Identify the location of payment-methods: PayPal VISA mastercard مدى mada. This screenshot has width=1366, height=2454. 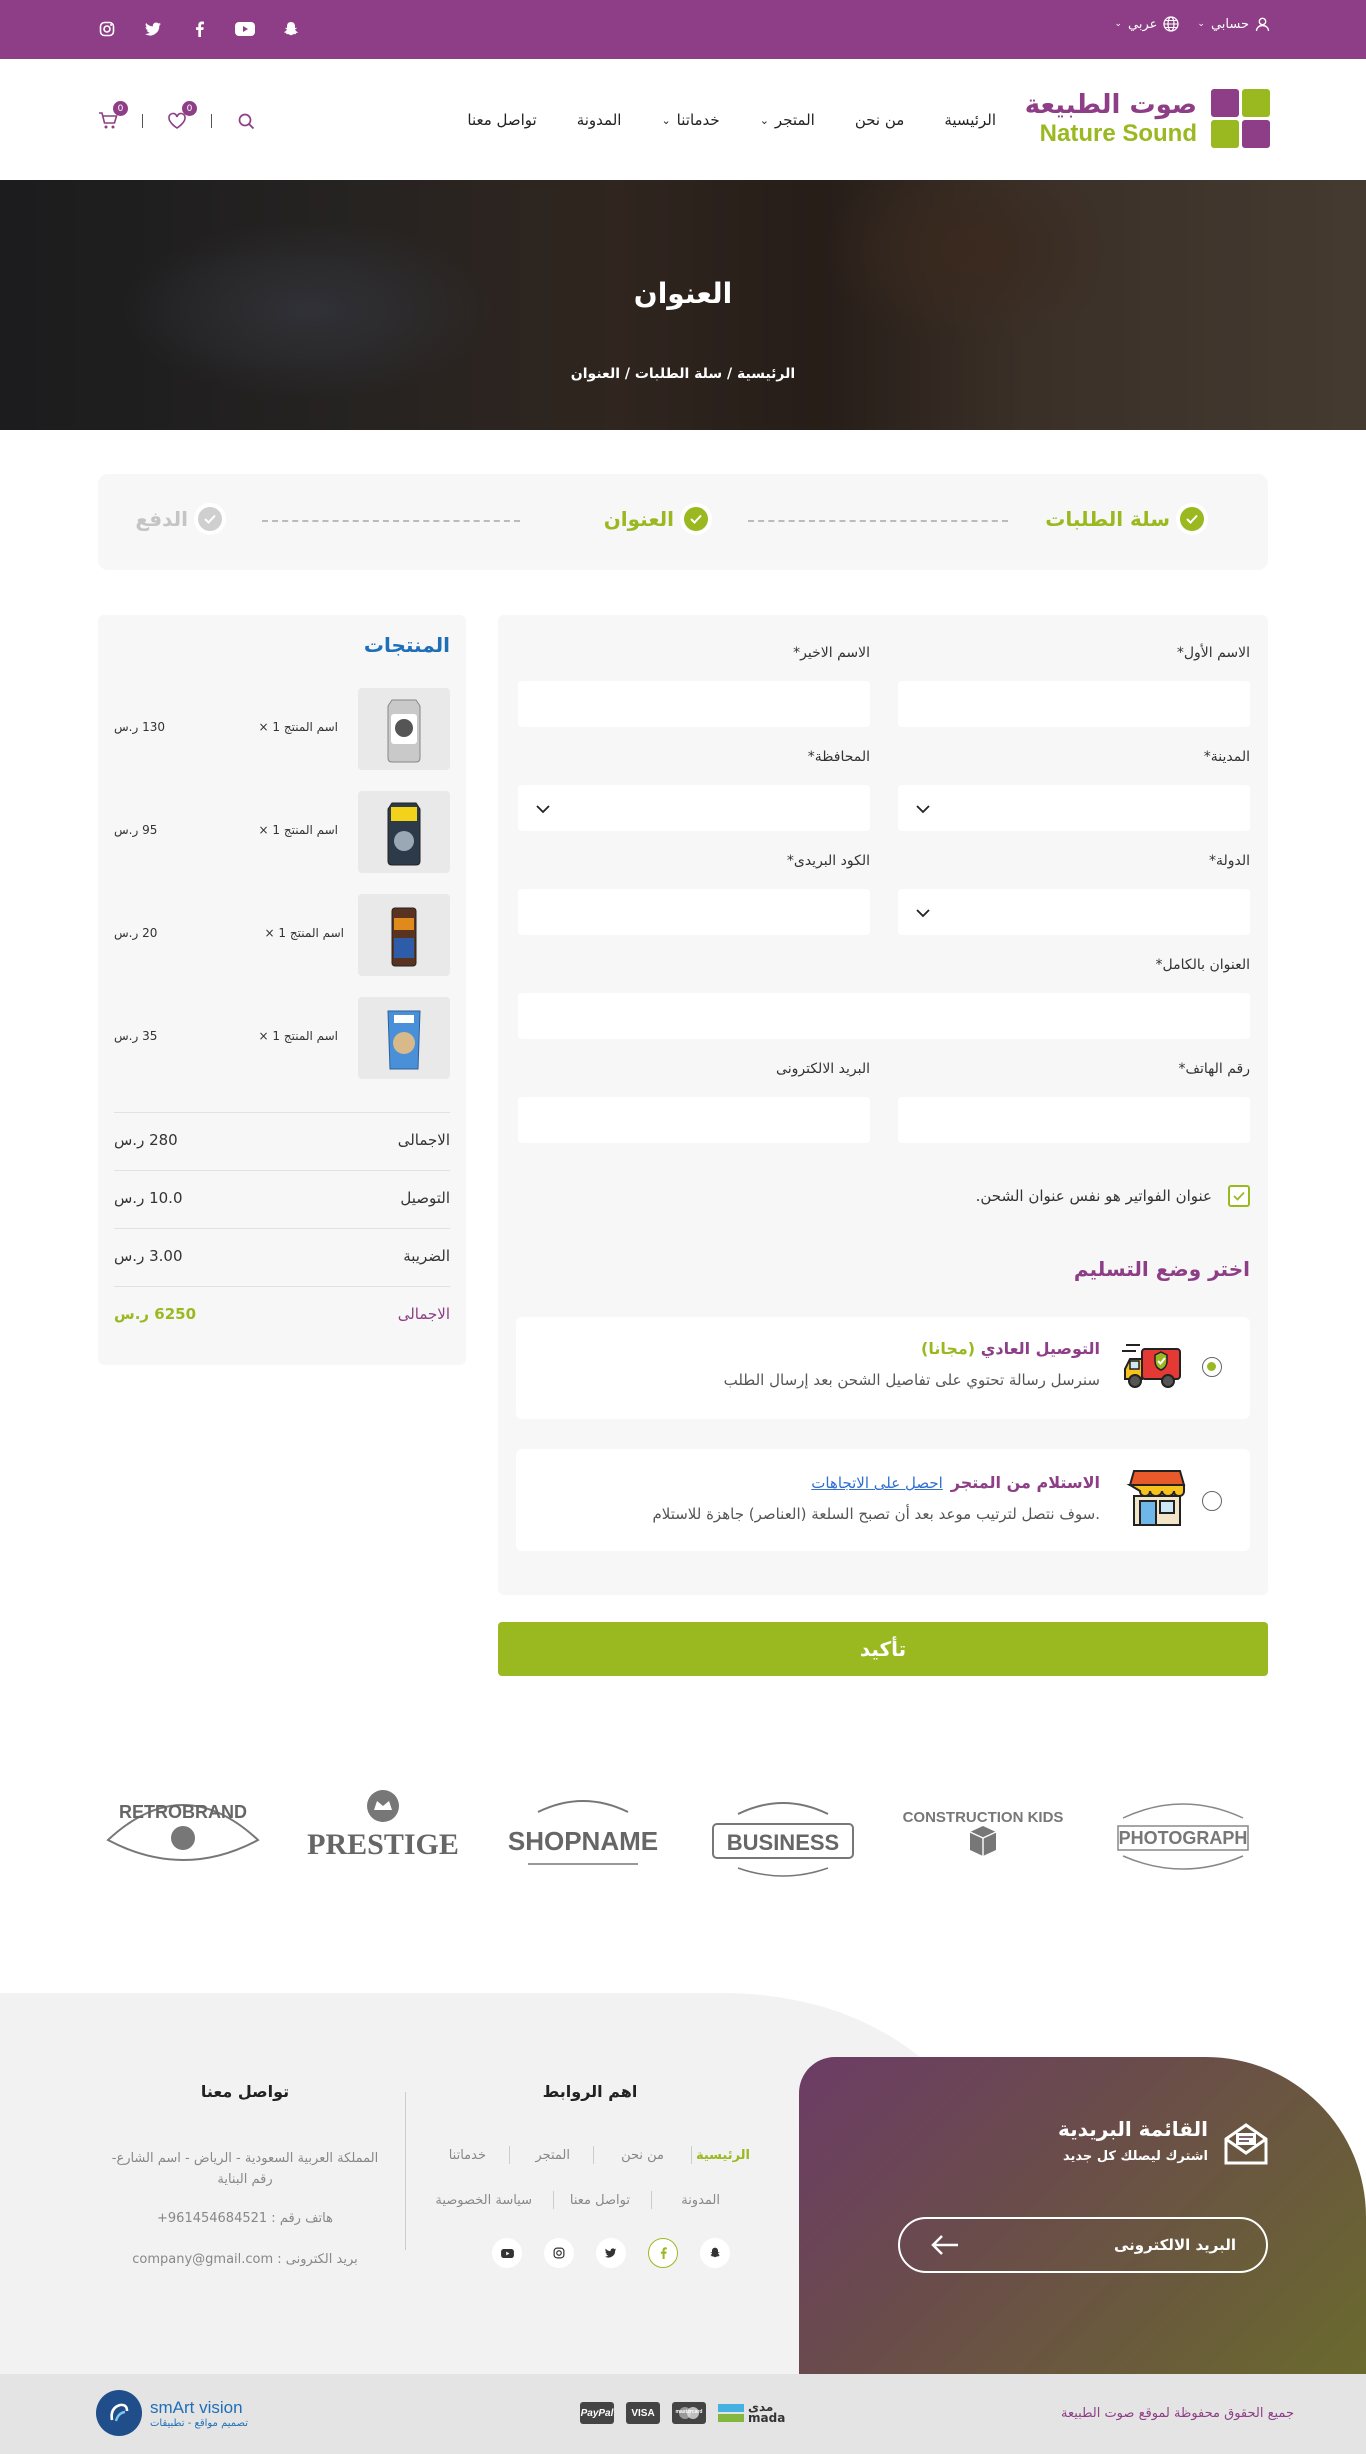
(683, 2413).